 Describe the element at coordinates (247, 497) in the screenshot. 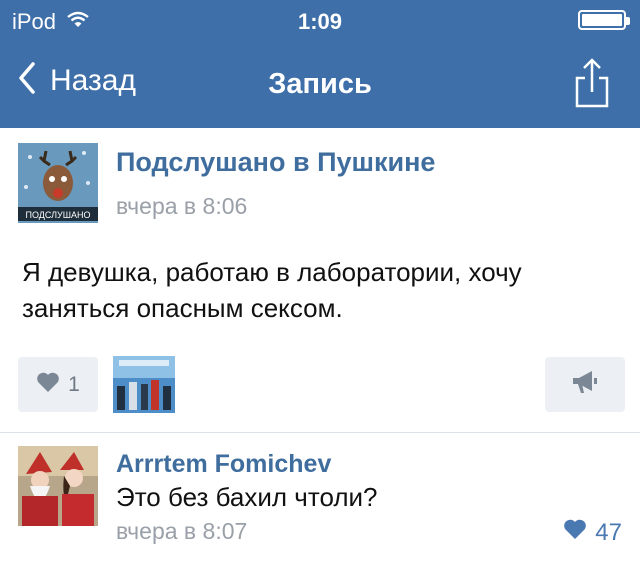

I see `comment-text: Это без бахил чтоли?` at that location.